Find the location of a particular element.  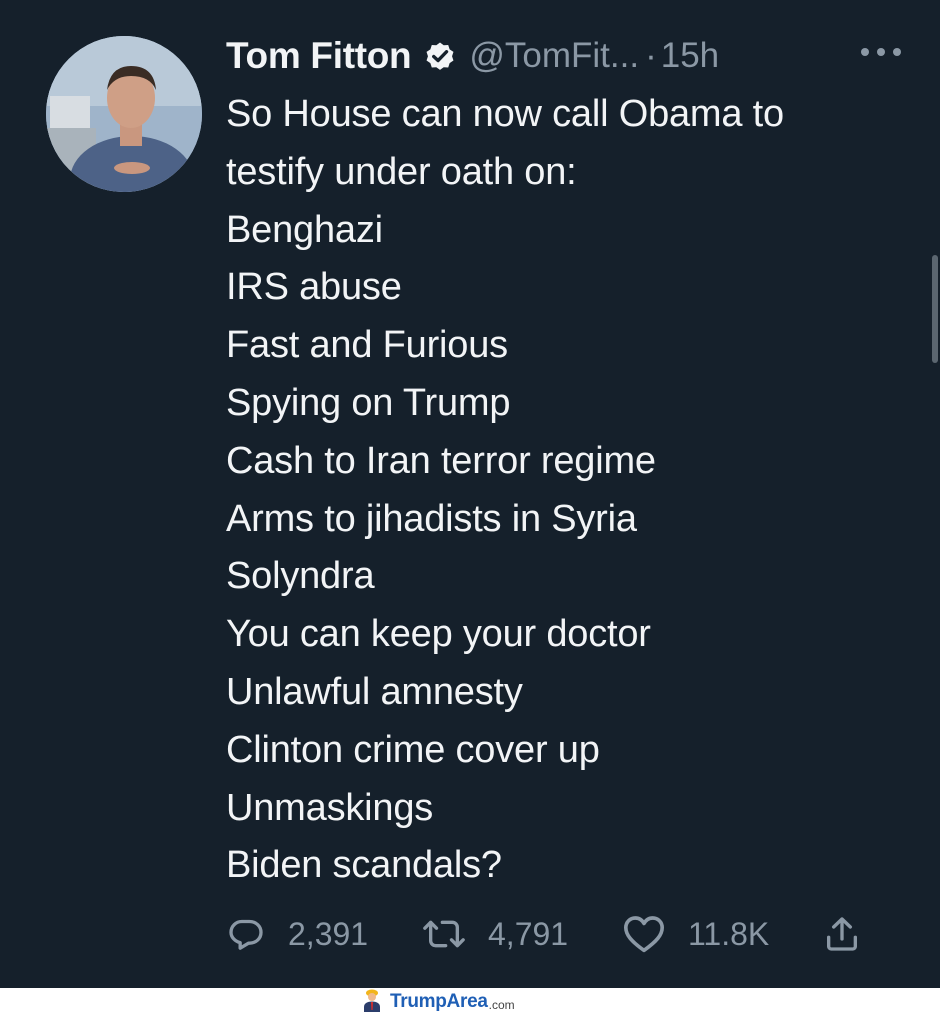

author-name: Tom Fitton is located at coordinates (319, 56).